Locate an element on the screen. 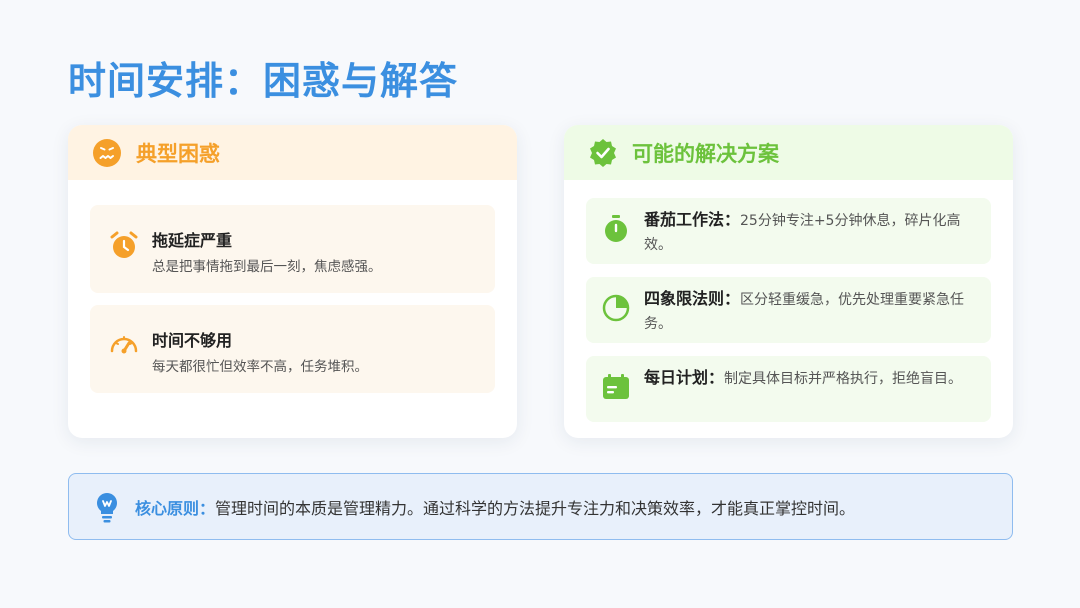 The height and width of the screenshot is (608, 1080). problem-title: 拖延症严重 is located at coordinates (192, 240).